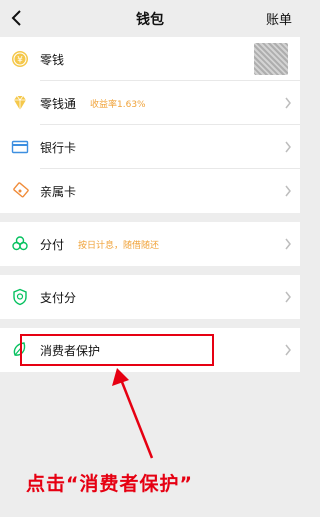 The width and height of the screenshot is (320, 517). Describe the element at coordinates (109, 484) in the screenshot. I see `annotation-caption: 点击“消费者保护”` at that location.